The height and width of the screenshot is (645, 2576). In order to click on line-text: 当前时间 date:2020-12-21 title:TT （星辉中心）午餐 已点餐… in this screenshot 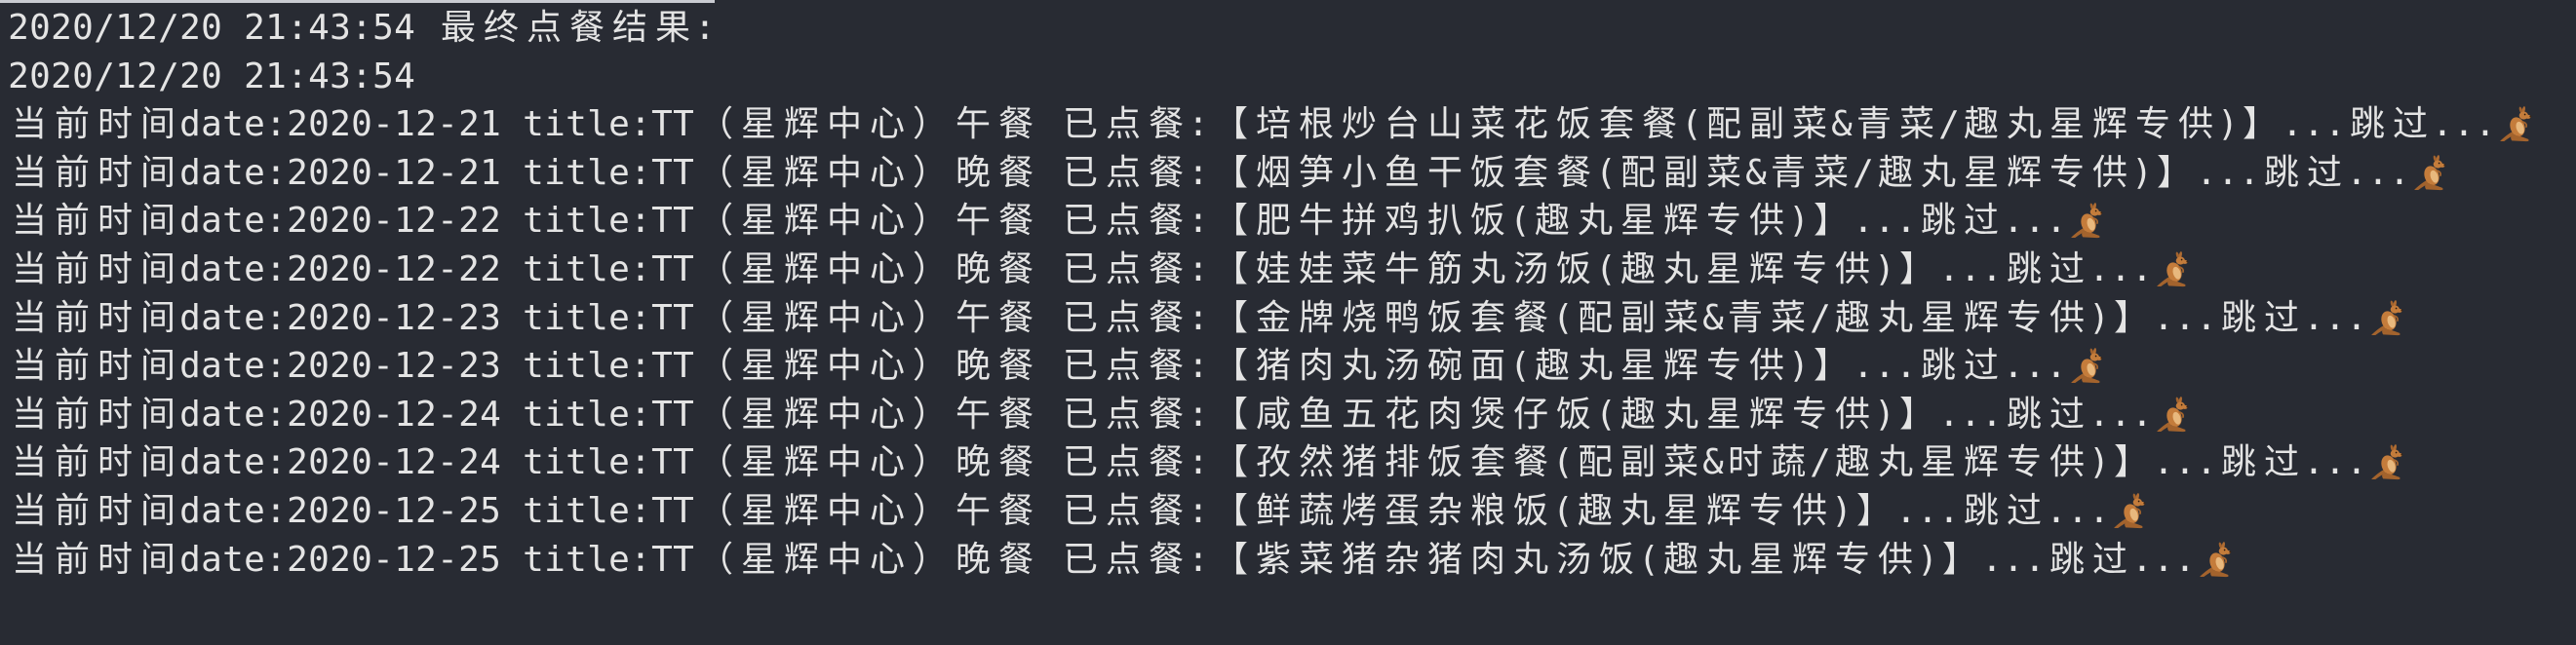, I will do `click(1253, 124)`.